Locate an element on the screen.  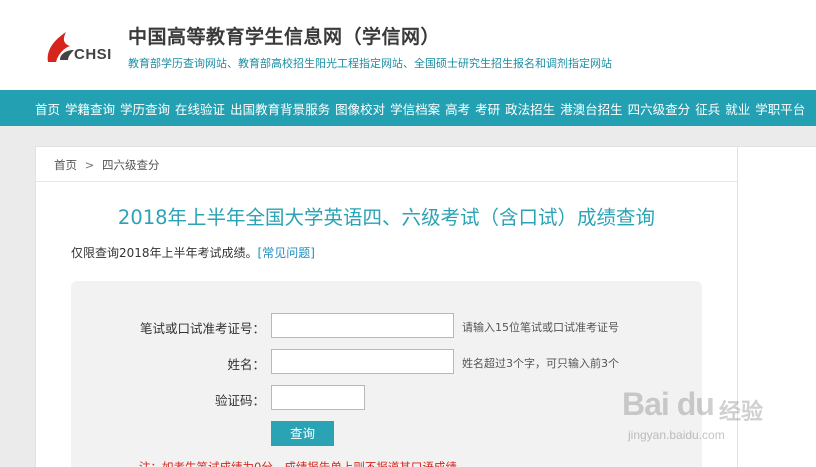
nav-item: 港澳台招生 is located at coordinates (591, 108).